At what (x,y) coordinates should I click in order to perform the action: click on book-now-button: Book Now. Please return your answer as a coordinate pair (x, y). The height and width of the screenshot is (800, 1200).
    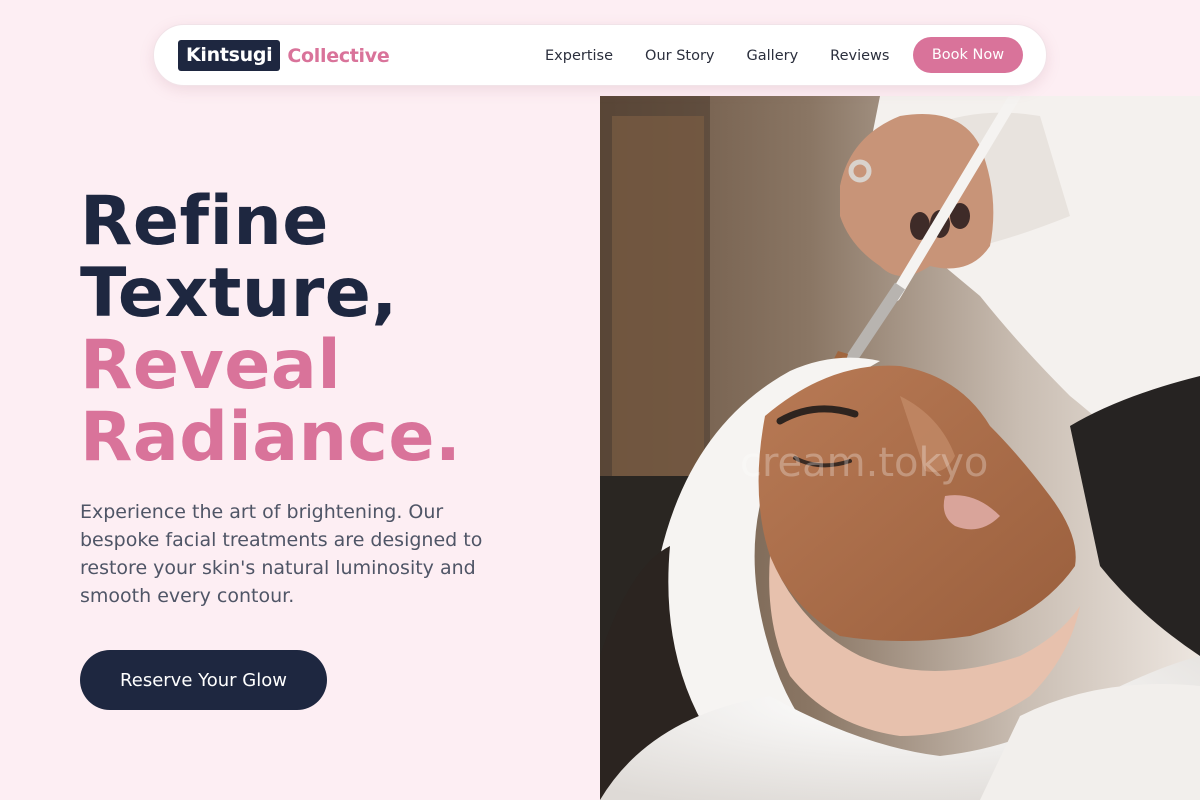
    Looking at the image, I should click on (968, 55).